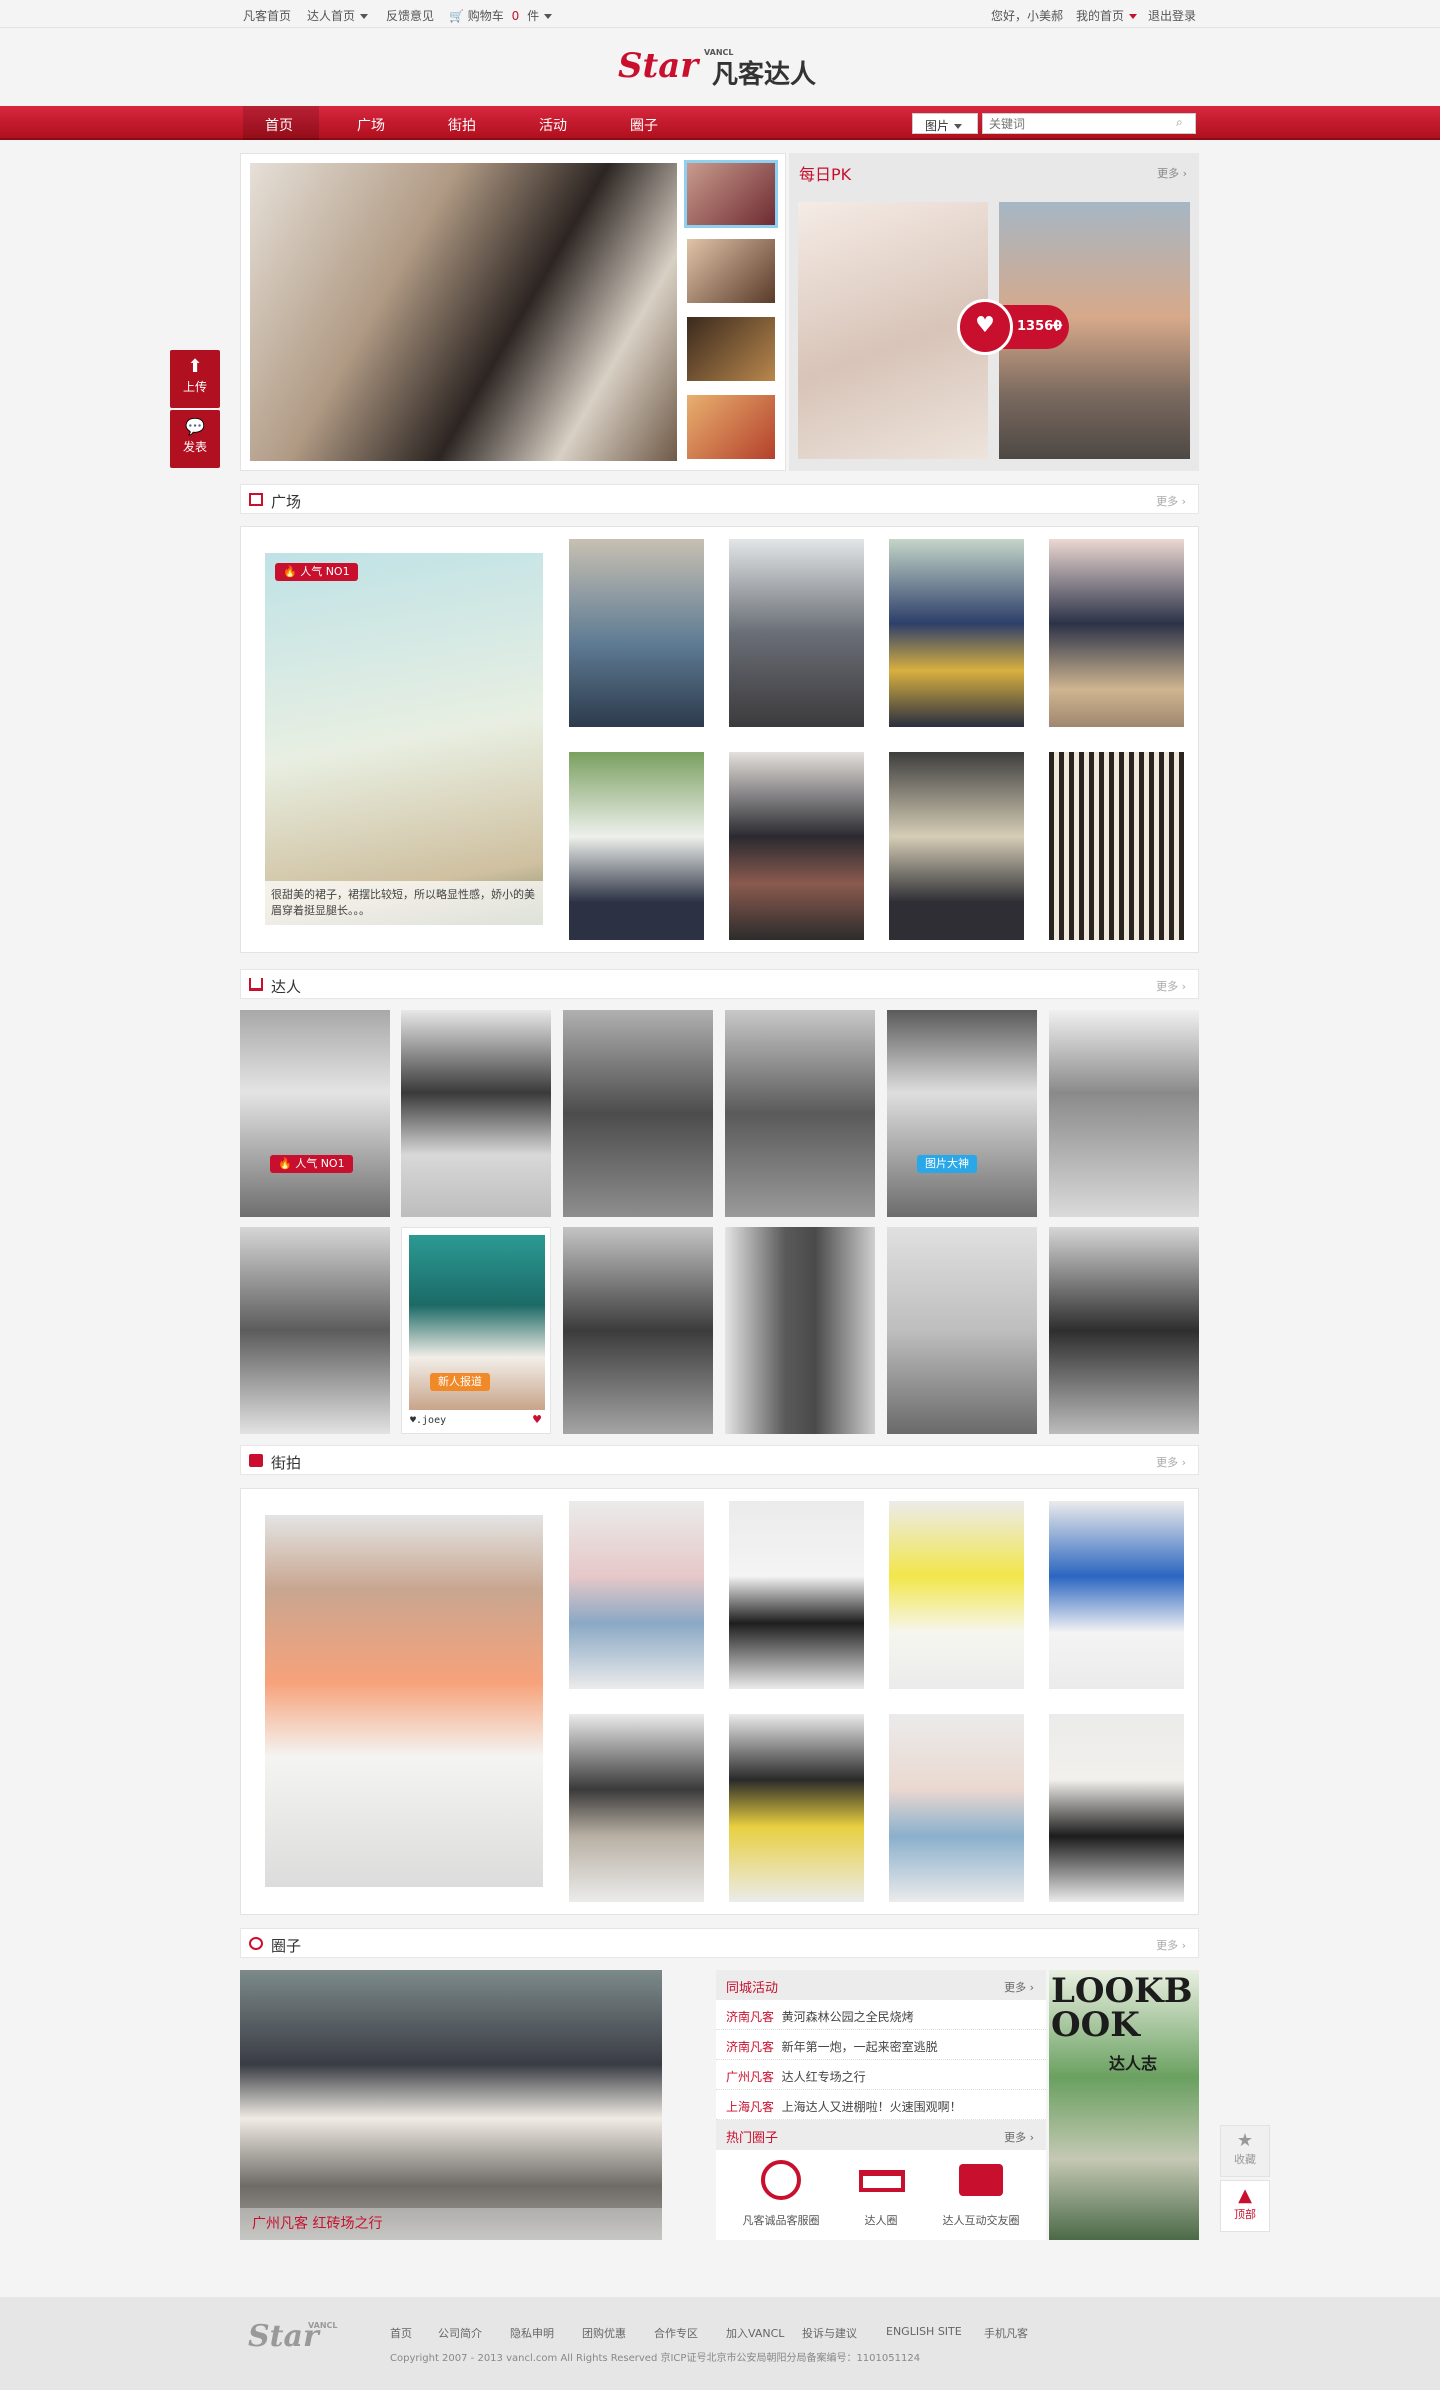 Image resolution: width=1440 pixels, height=2390 pixels. What do you see at coordinates (1027, 16) in the screenshot?
I see `greeting: 您好，小美郝` at bounding box center [1027, 16].